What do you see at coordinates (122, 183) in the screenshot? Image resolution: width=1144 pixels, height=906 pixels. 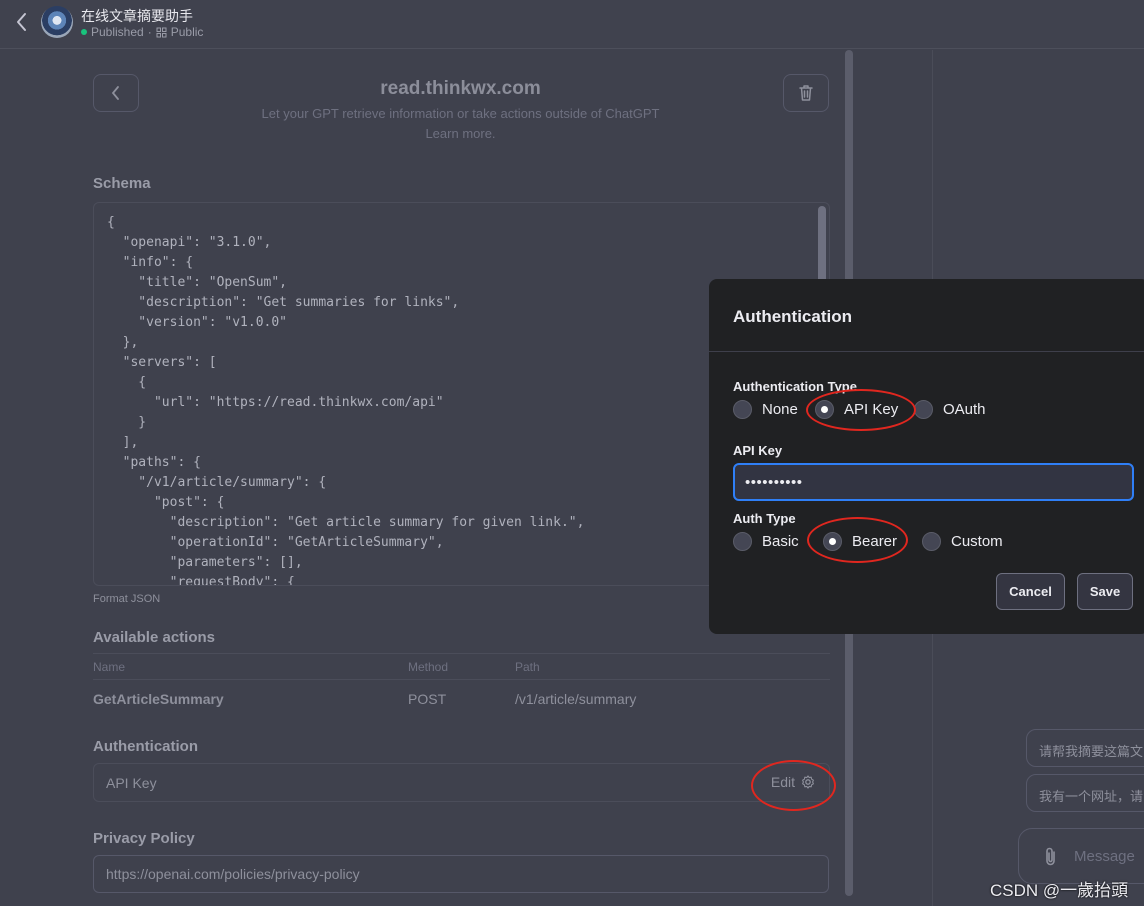 I see `schema-label: Schema` at bounding box center [122, 183].